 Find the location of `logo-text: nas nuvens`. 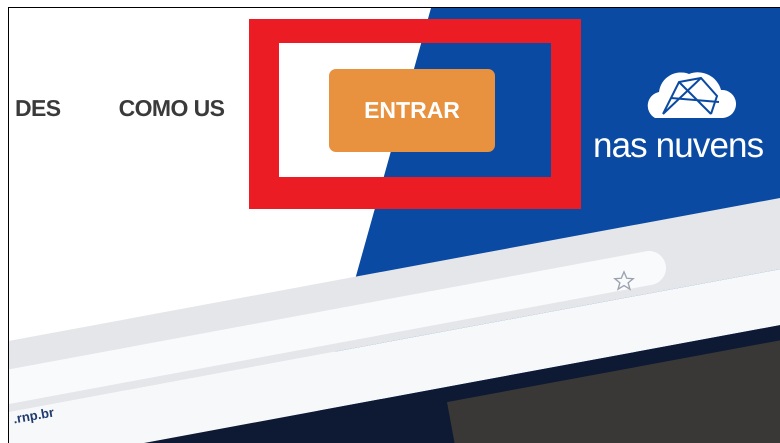

logo-text: nas nuvens is located at coordinates (678, 146).